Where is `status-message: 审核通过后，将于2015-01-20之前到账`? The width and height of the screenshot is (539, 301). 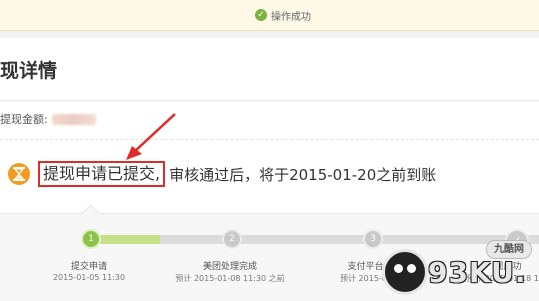 status-message: 审核通过后，将于2015-01-20之前到账 is located at coordinates (303, 174).